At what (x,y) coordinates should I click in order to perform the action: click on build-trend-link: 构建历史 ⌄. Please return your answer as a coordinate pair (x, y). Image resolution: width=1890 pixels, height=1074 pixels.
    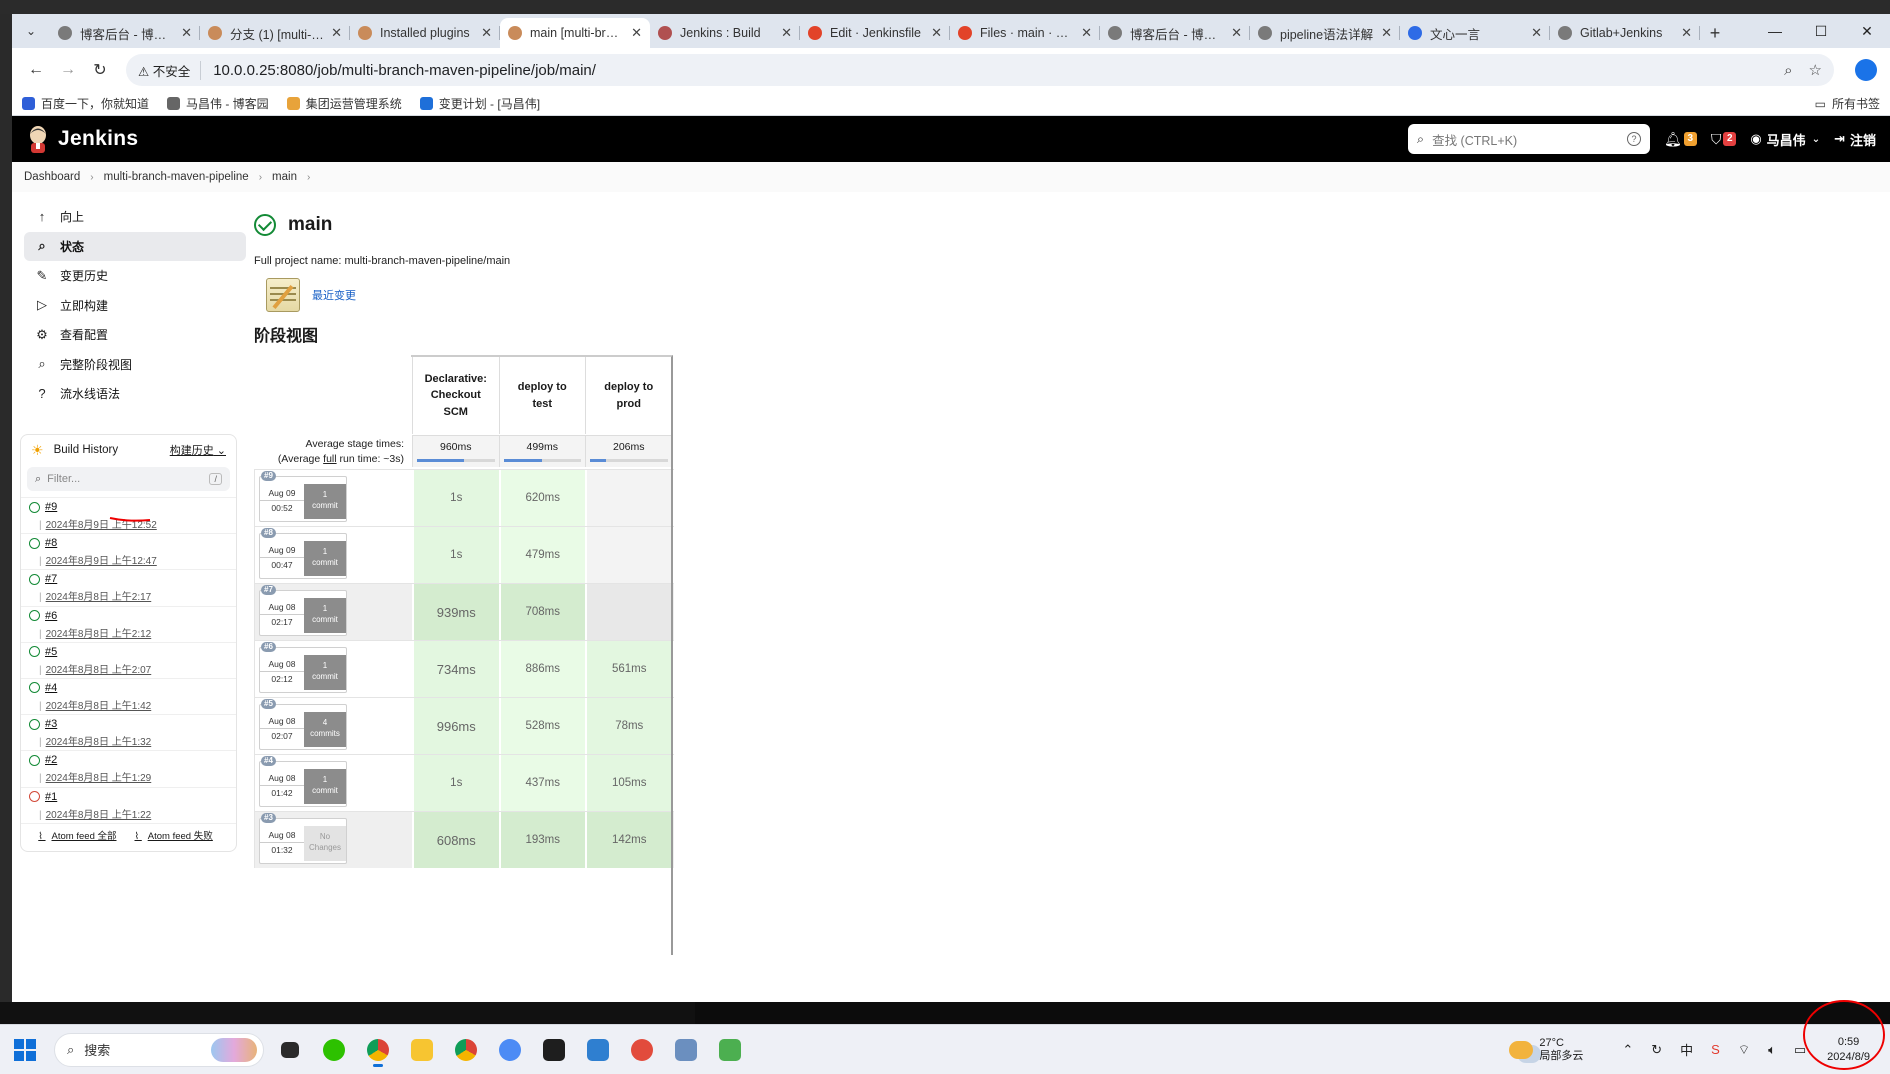
    Looking at the image, I should click on (198, 450).